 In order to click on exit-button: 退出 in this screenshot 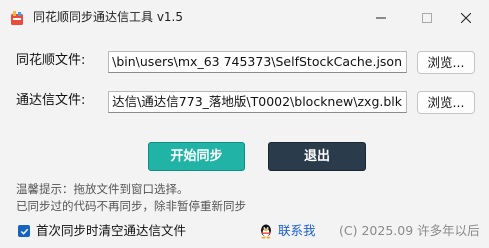, I will do `click(317, 156)`.